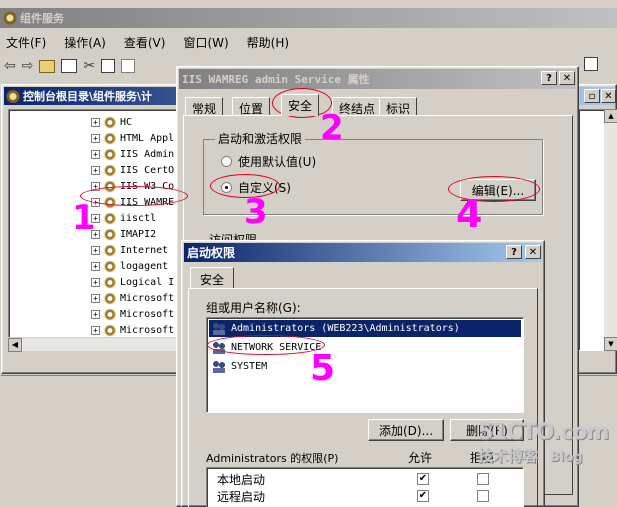 The height and width of the screenshot is (507, 617). What do you see at coordinates (398, 106) in the screenshot?
I see `tab-identity: 标识` at bounding box center [398, 106].